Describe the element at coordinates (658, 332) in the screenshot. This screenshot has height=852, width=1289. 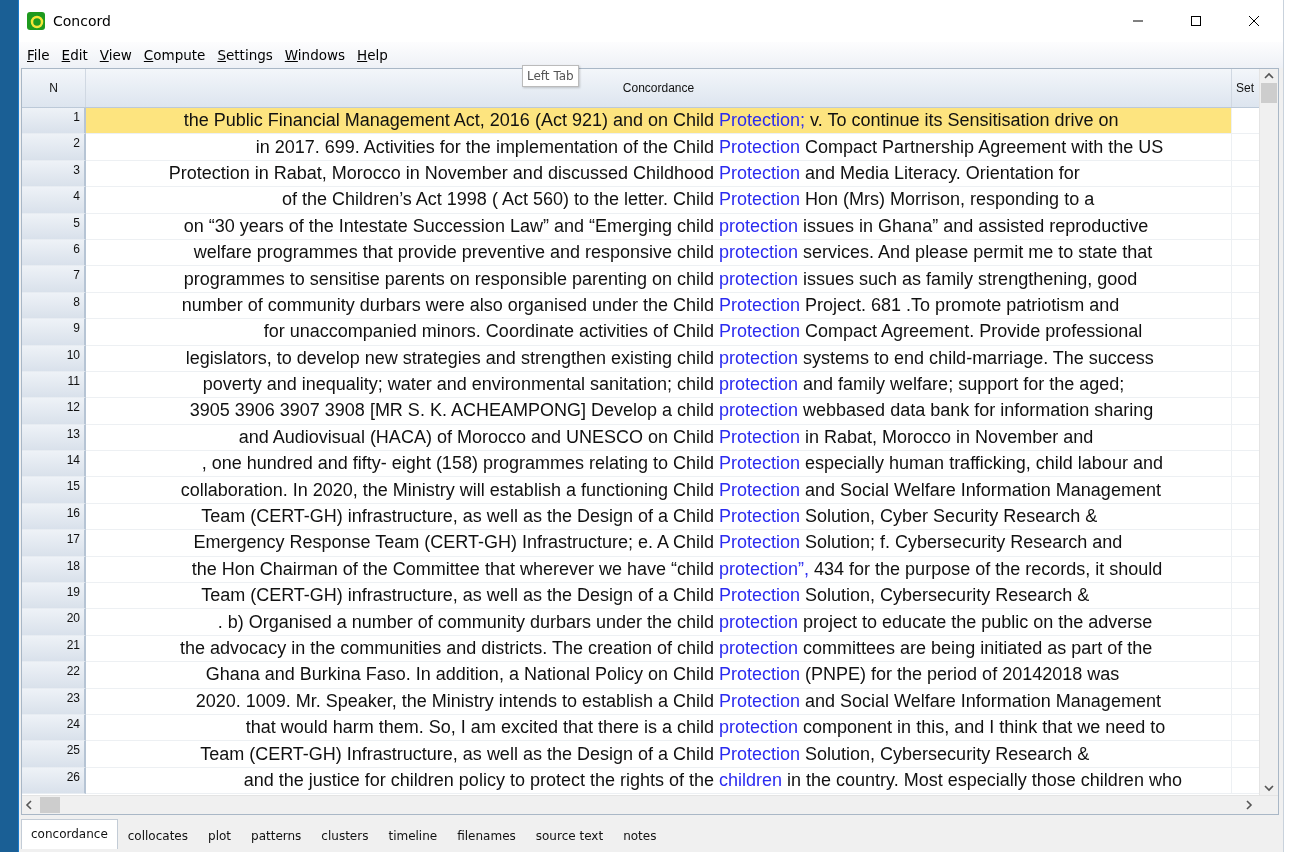
I see `concordance-line: for unaccompanied minors. Coordinate activities of Child Protection Compact Agreement. Provide professional` at that location.